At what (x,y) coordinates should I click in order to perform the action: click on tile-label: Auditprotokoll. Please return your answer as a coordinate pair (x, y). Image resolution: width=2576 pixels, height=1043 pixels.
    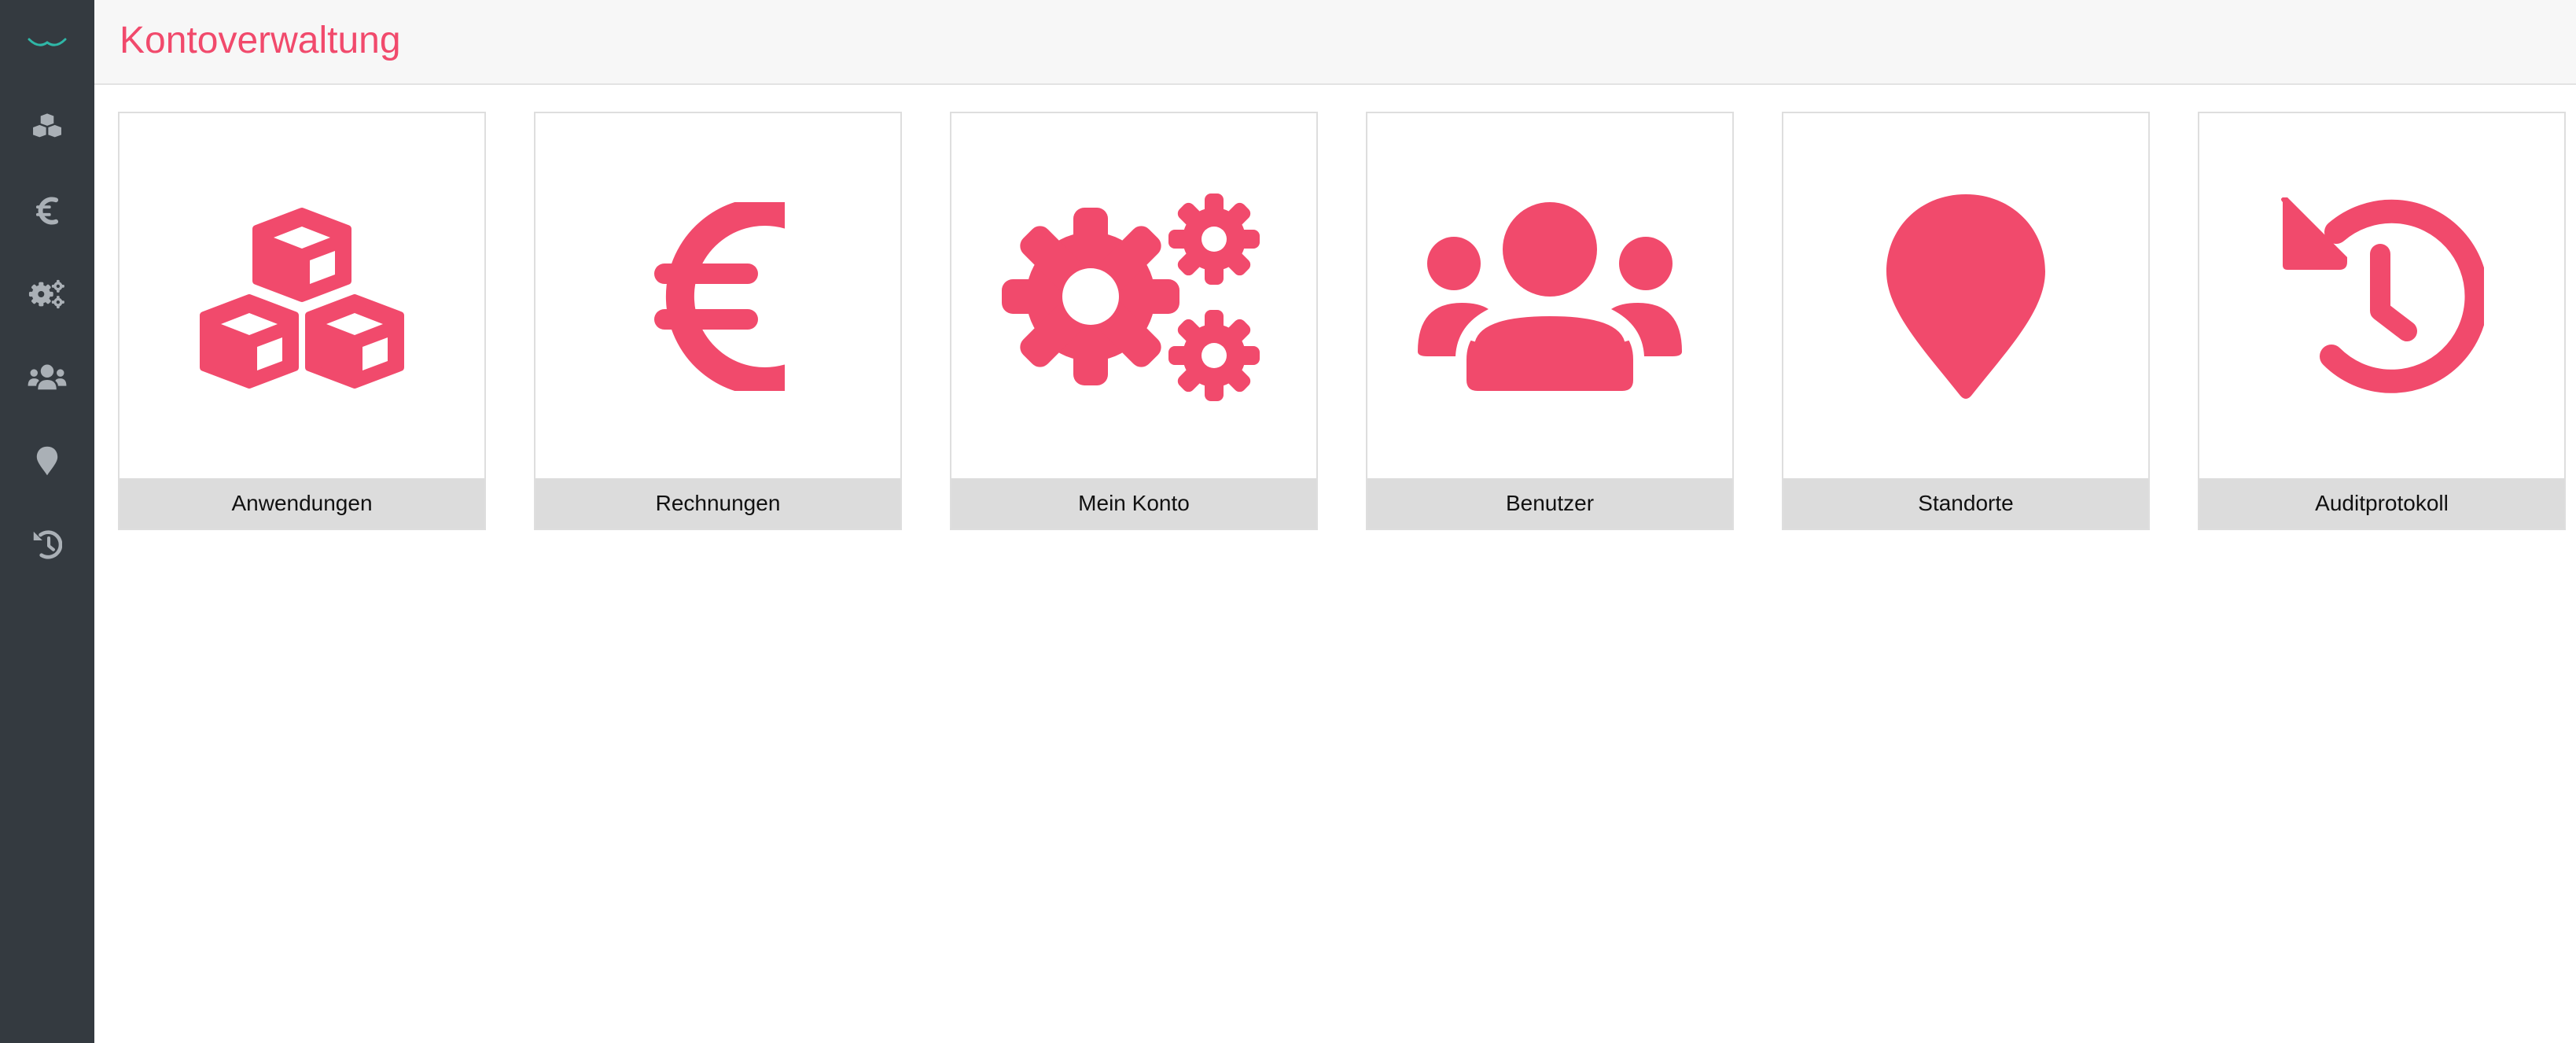
    Looking at the image, I should click on (2381, 503).